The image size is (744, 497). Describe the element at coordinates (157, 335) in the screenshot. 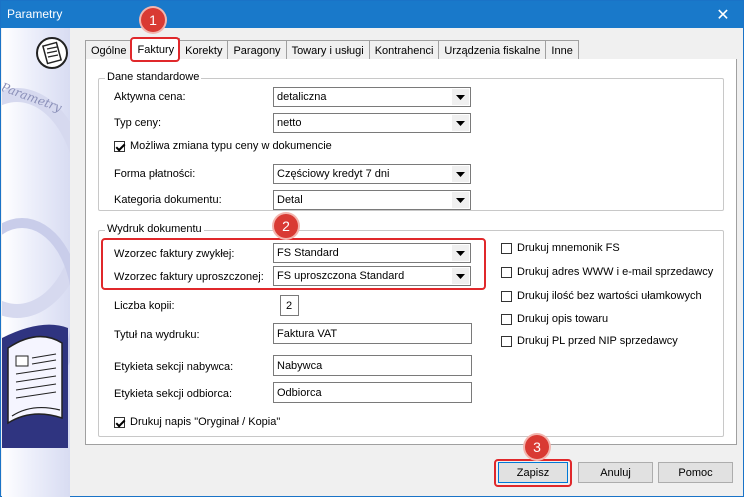

I see `tytul-label: Tytuł na wydruku:` at that location.